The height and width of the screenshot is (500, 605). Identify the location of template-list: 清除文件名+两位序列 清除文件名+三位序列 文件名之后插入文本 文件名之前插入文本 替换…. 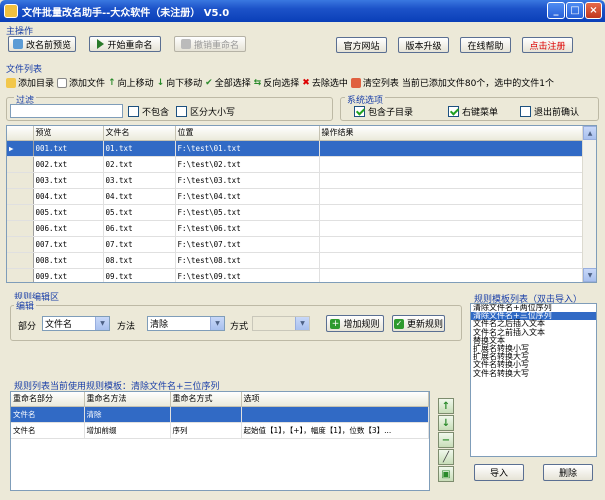
(533, 380).